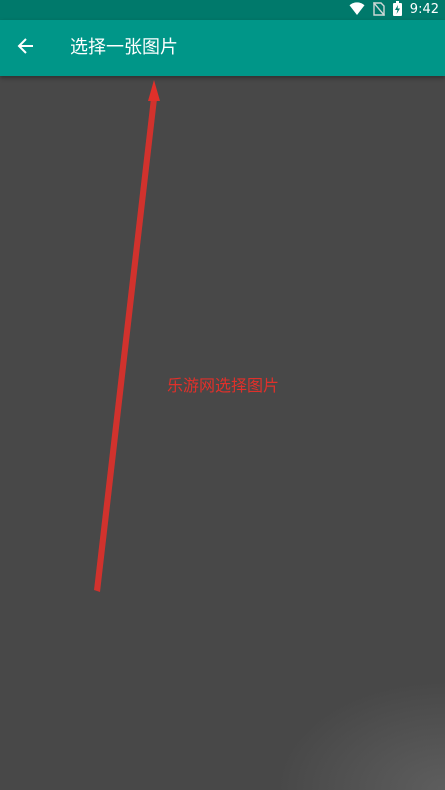  I want to click on status-bar: 9:42, so click(222, 10).